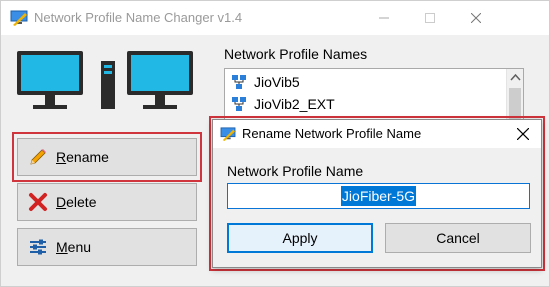 This screenshot has height=287, width=550. I want to click on cancel-button: Cancel, so click(458, 238).